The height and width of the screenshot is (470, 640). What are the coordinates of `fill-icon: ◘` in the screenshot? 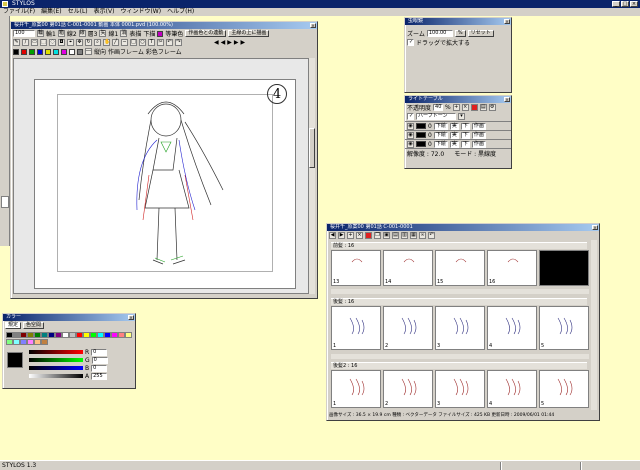 It's located at (61, 42).